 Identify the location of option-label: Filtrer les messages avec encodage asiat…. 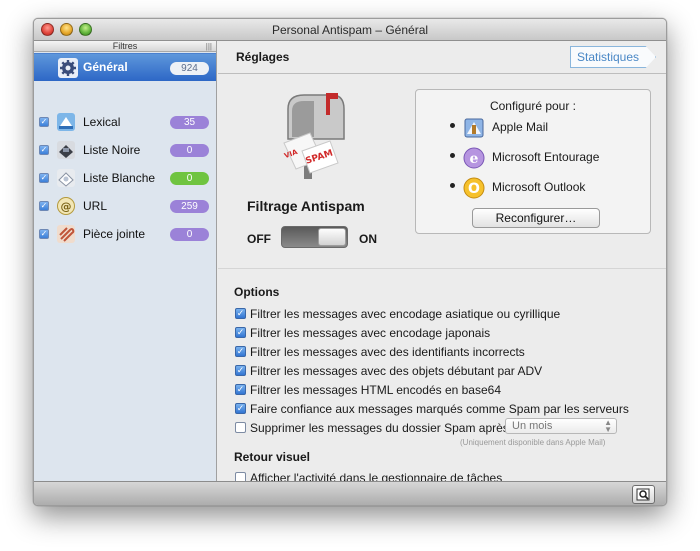
(405, 314).